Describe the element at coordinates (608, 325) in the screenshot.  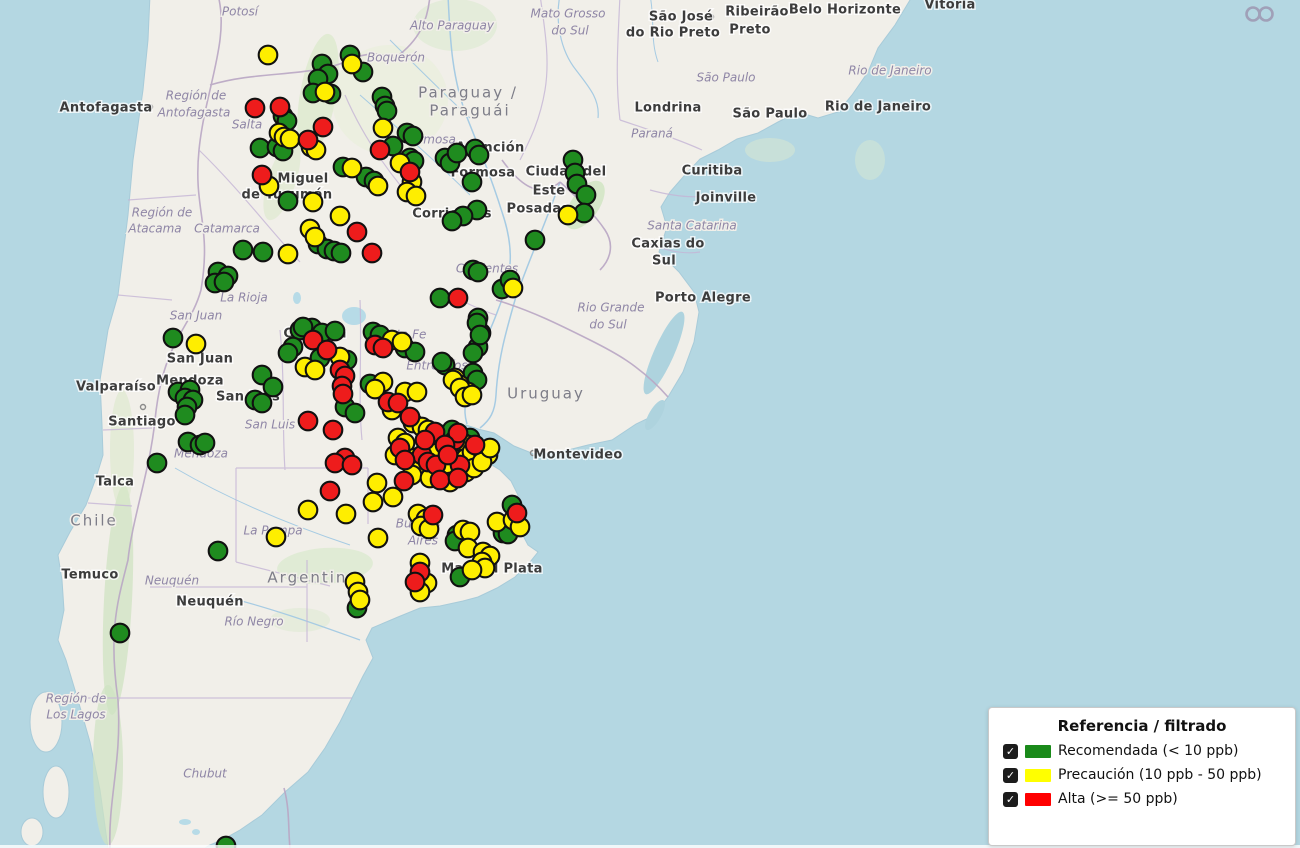
I see `map-label-do-sul: do Sul` at that location.